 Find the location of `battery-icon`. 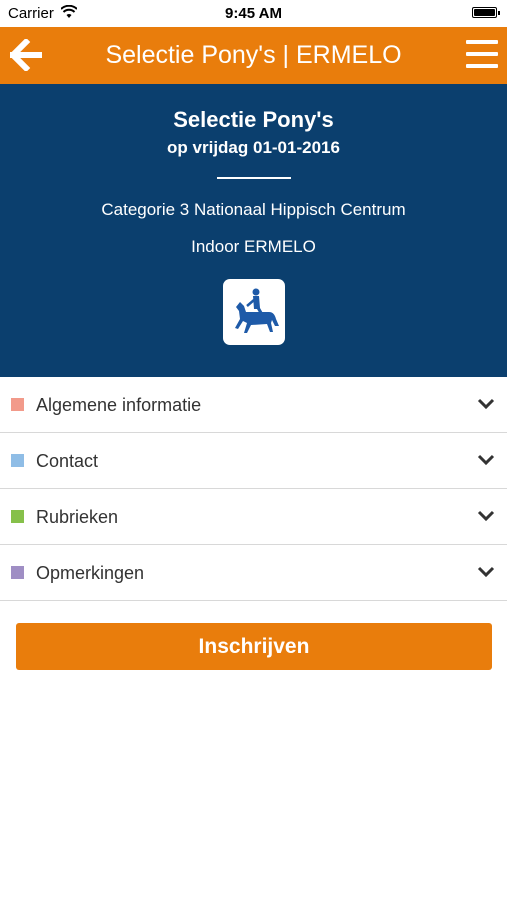

battery-icon is located at coordinates (486, 12).